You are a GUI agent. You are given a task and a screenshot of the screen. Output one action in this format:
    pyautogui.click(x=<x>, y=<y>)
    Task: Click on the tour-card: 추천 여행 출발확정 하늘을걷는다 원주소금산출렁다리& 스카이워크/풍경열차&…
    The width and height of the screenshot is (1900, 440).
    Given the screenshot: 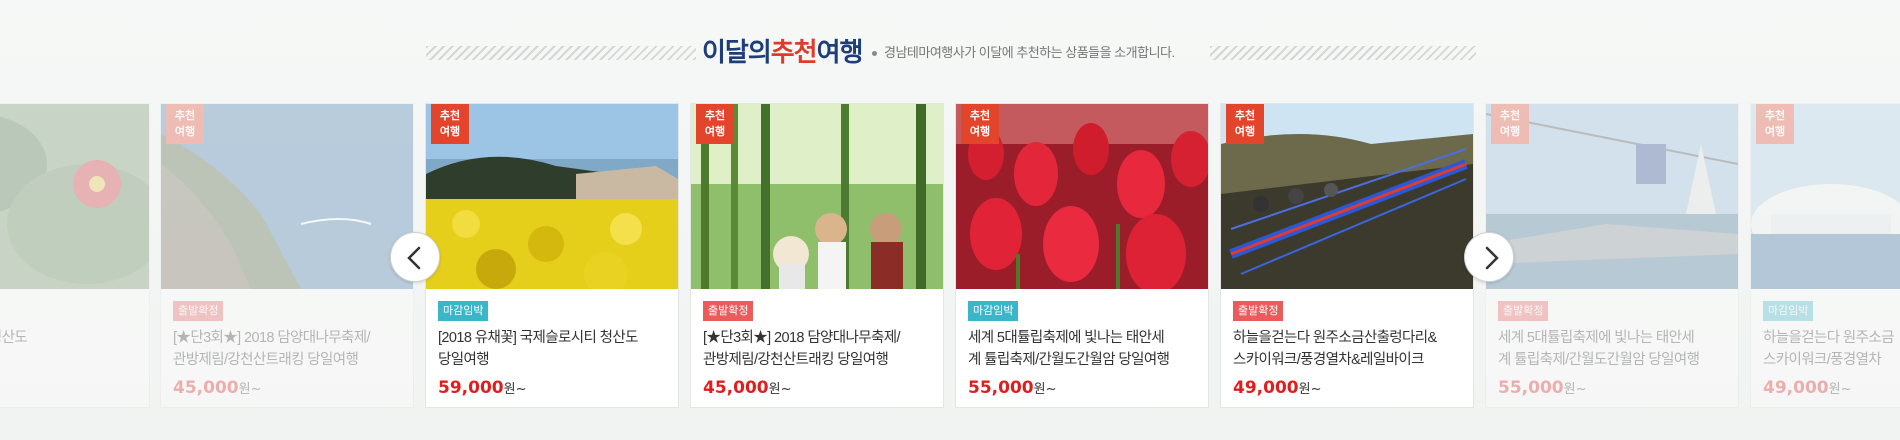 What is the action you would take?
    pyautogui.click(x=1347, y=255)
    